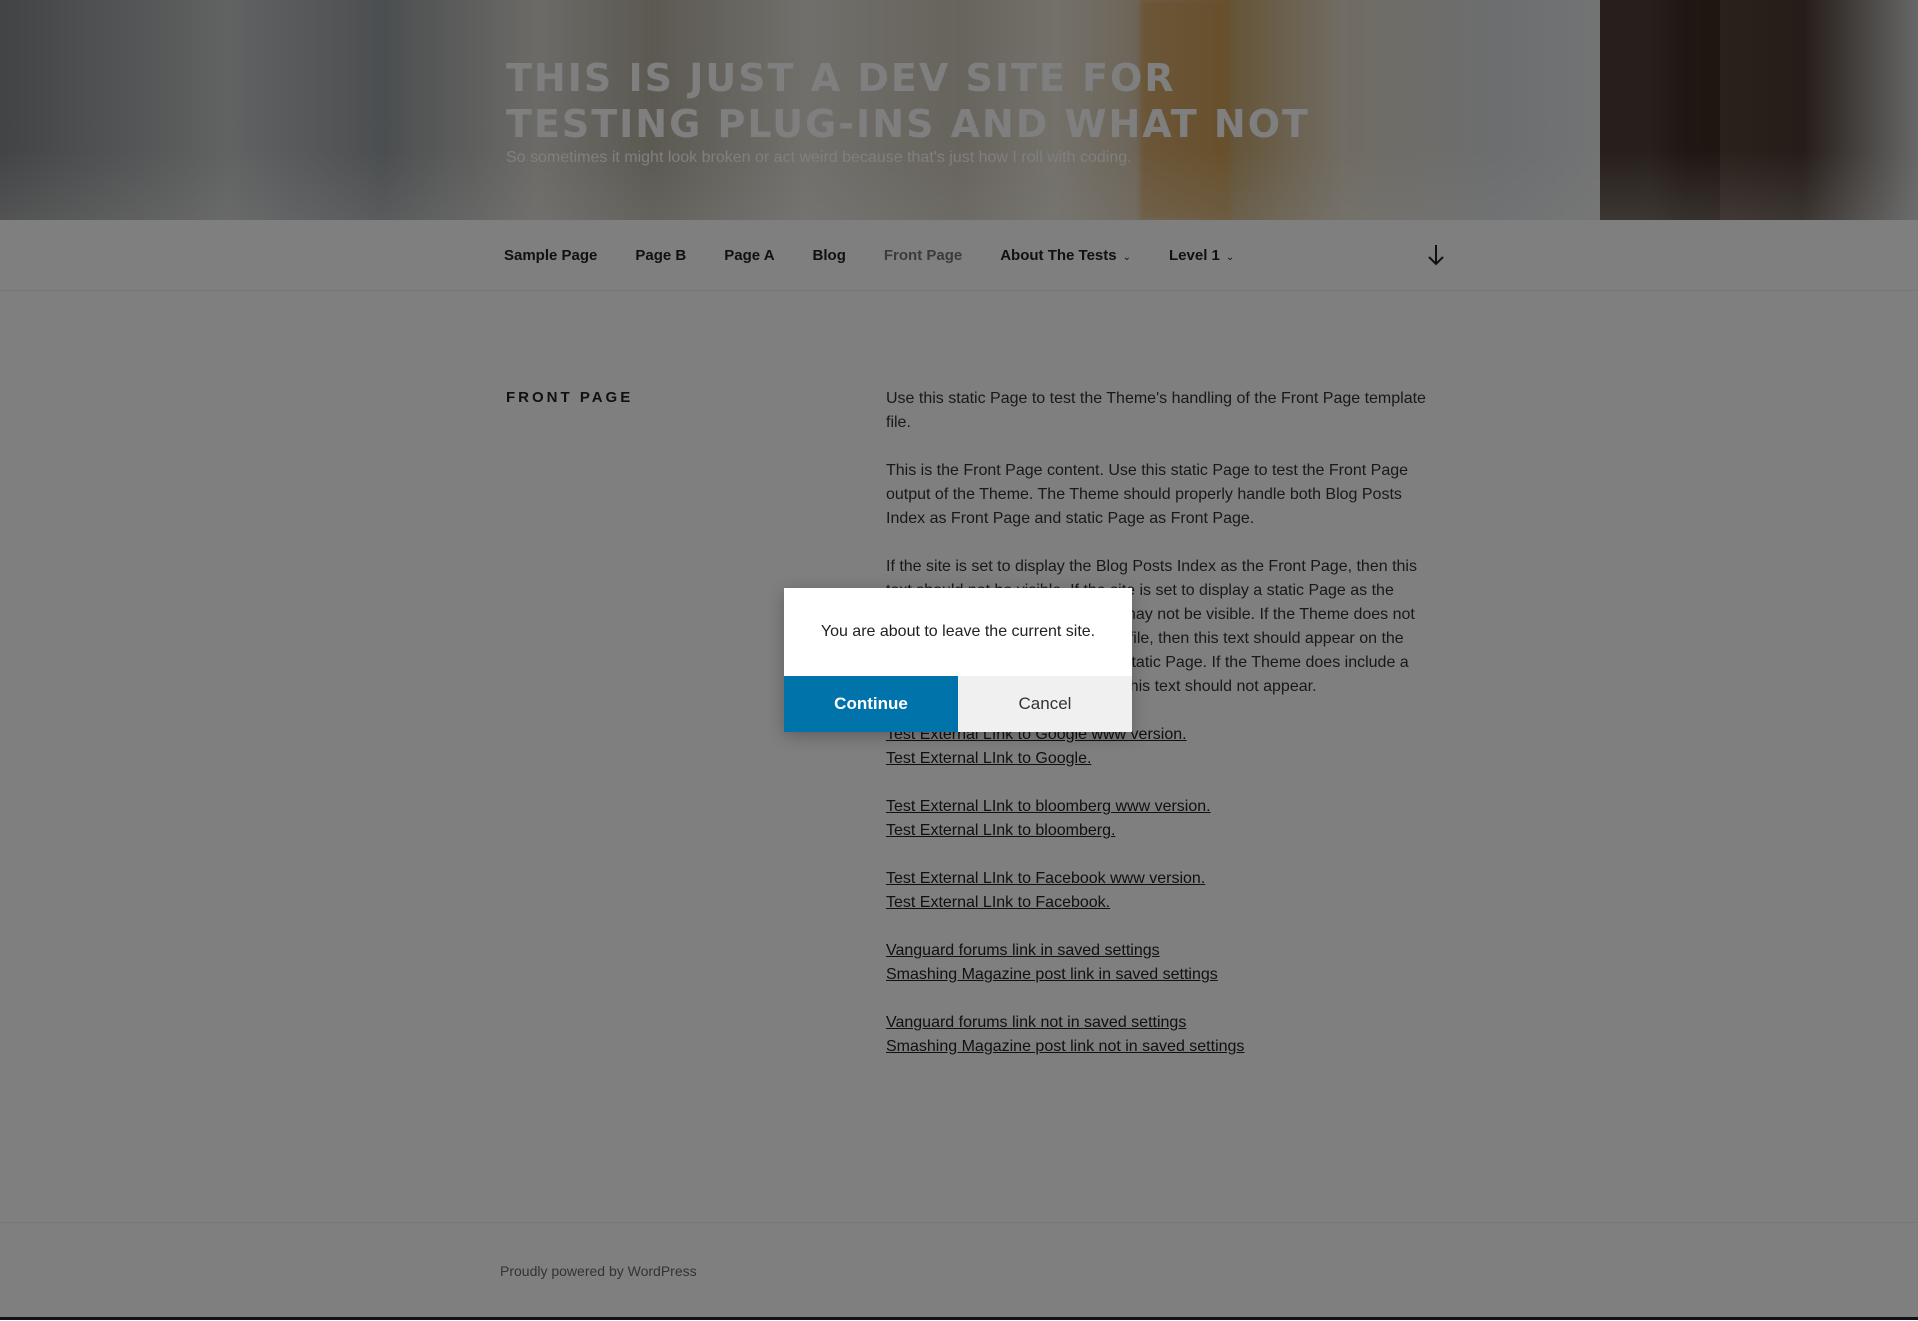  Describe the element at coordinates (1045, 704) in the screenshot. I see `cancel-button: Cancel` at that location.